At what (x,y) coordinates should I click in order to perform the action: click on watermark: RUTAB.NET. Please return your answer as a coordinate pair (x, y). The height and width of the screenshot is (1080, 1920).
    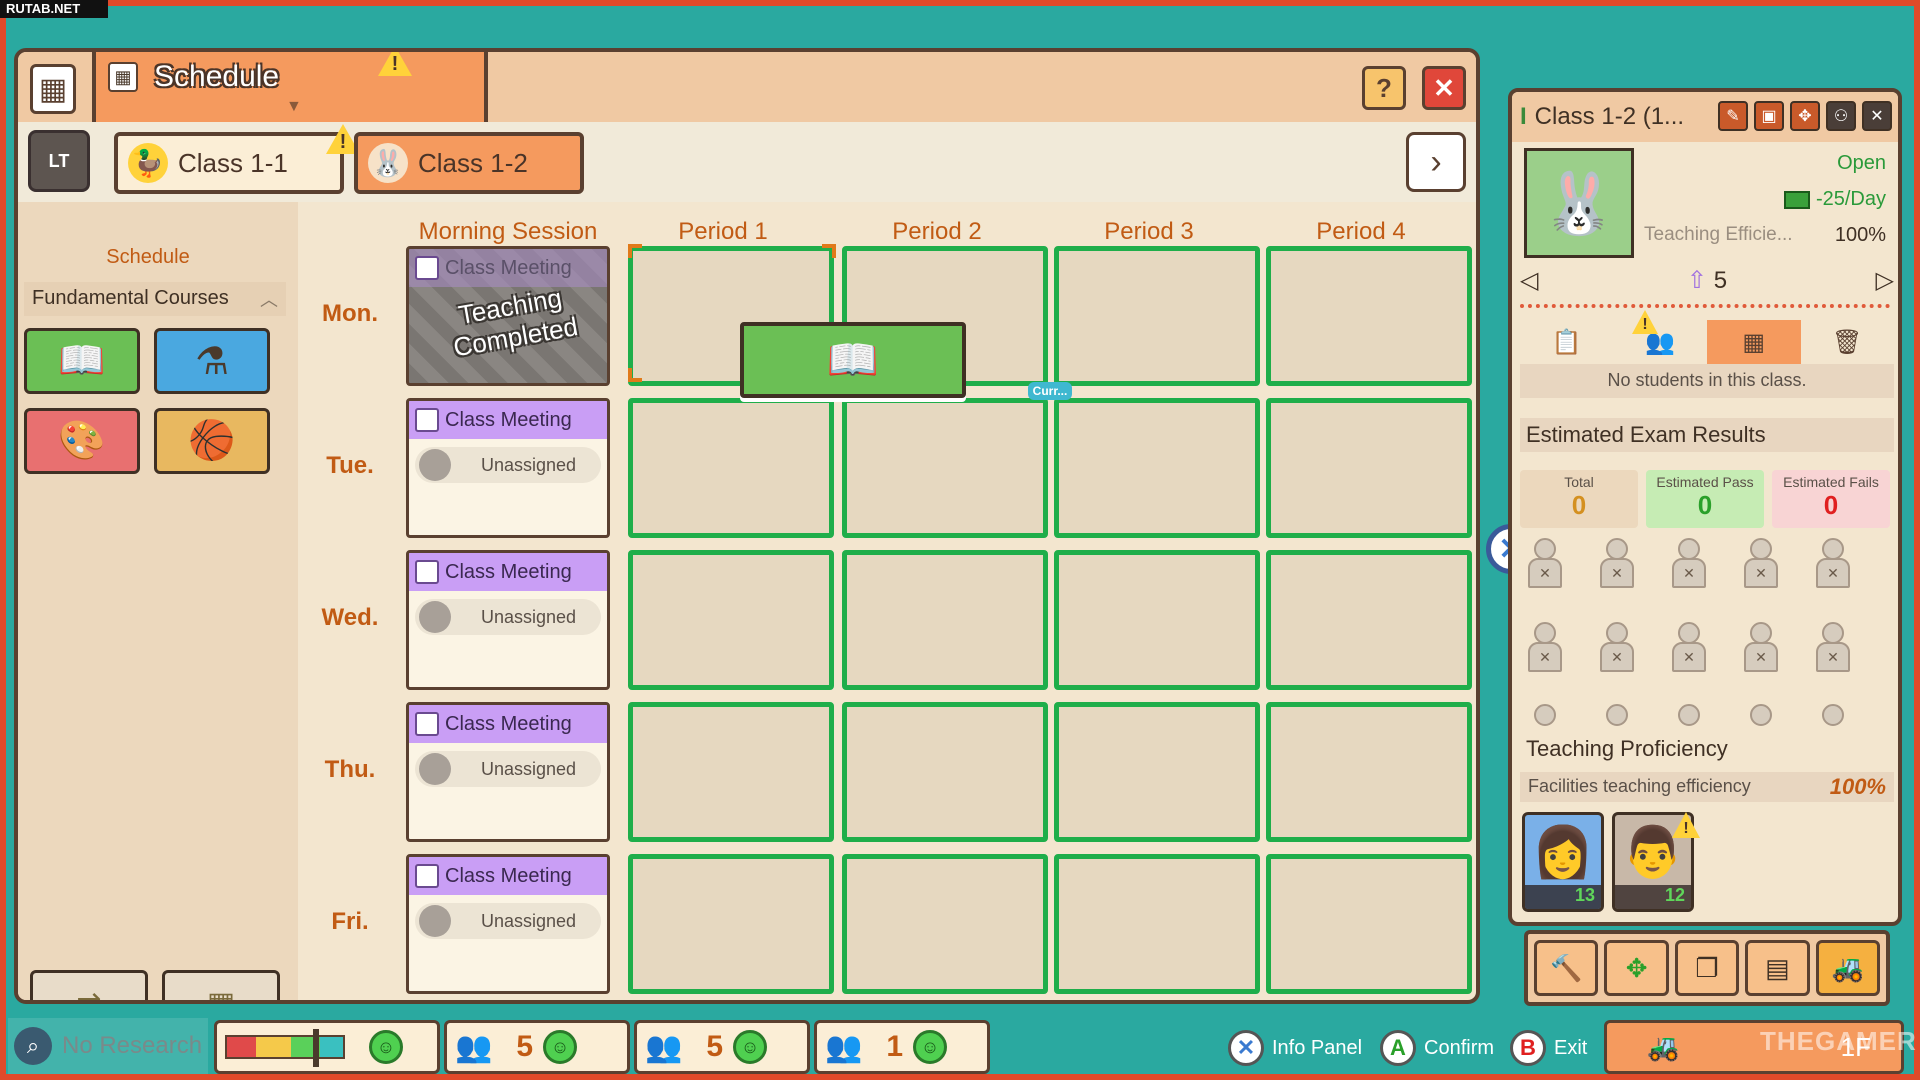
    Looking at the image, I should click on (54, 9).